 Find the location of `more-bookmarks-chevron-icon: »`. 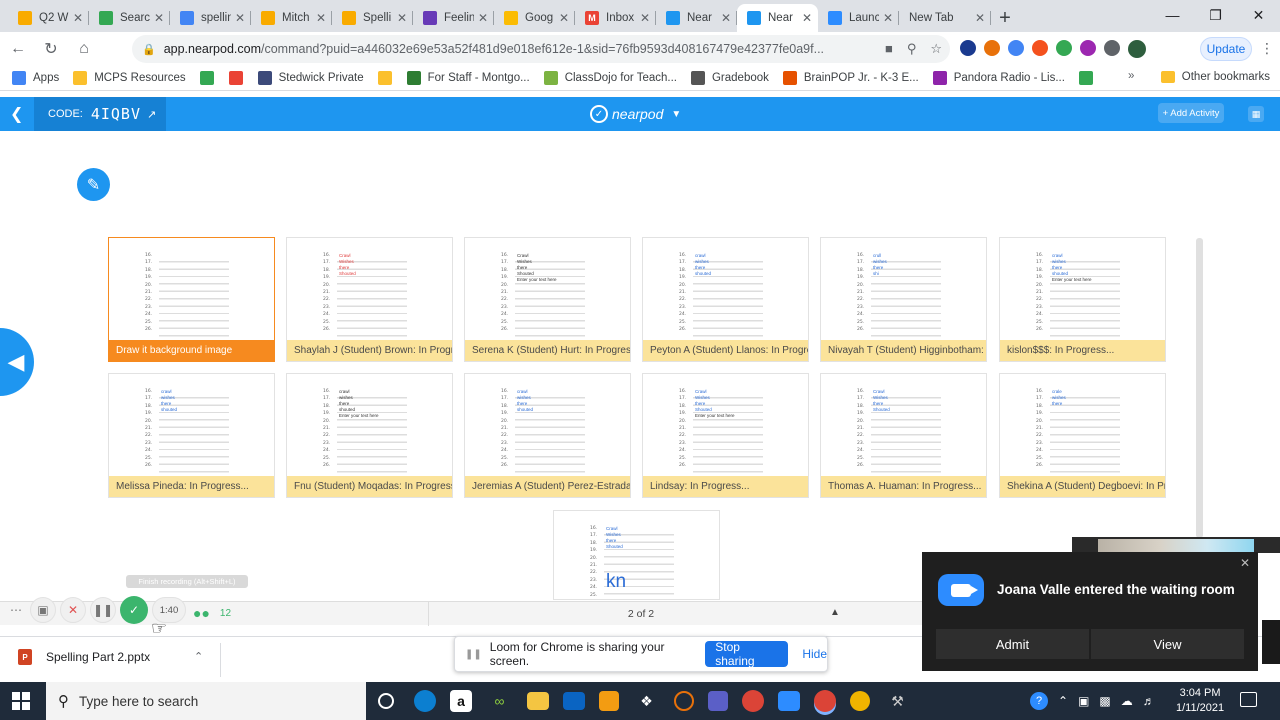

more-bookmarks-chevron-icon: » is located at coordinates (1131, 76).